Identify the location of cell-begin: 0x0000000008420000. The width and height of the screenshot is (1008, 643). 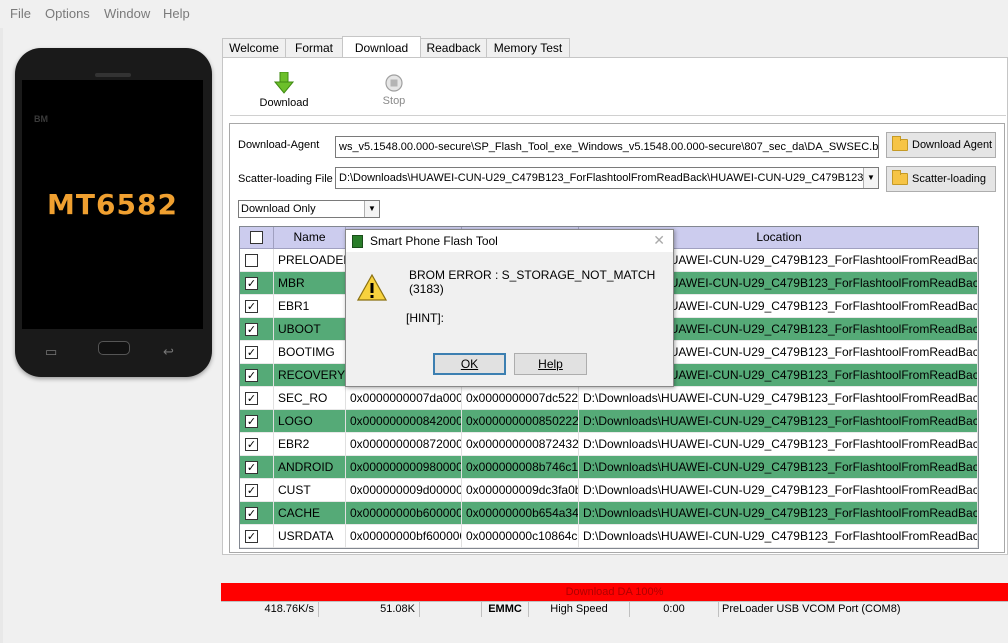
(404, 421).